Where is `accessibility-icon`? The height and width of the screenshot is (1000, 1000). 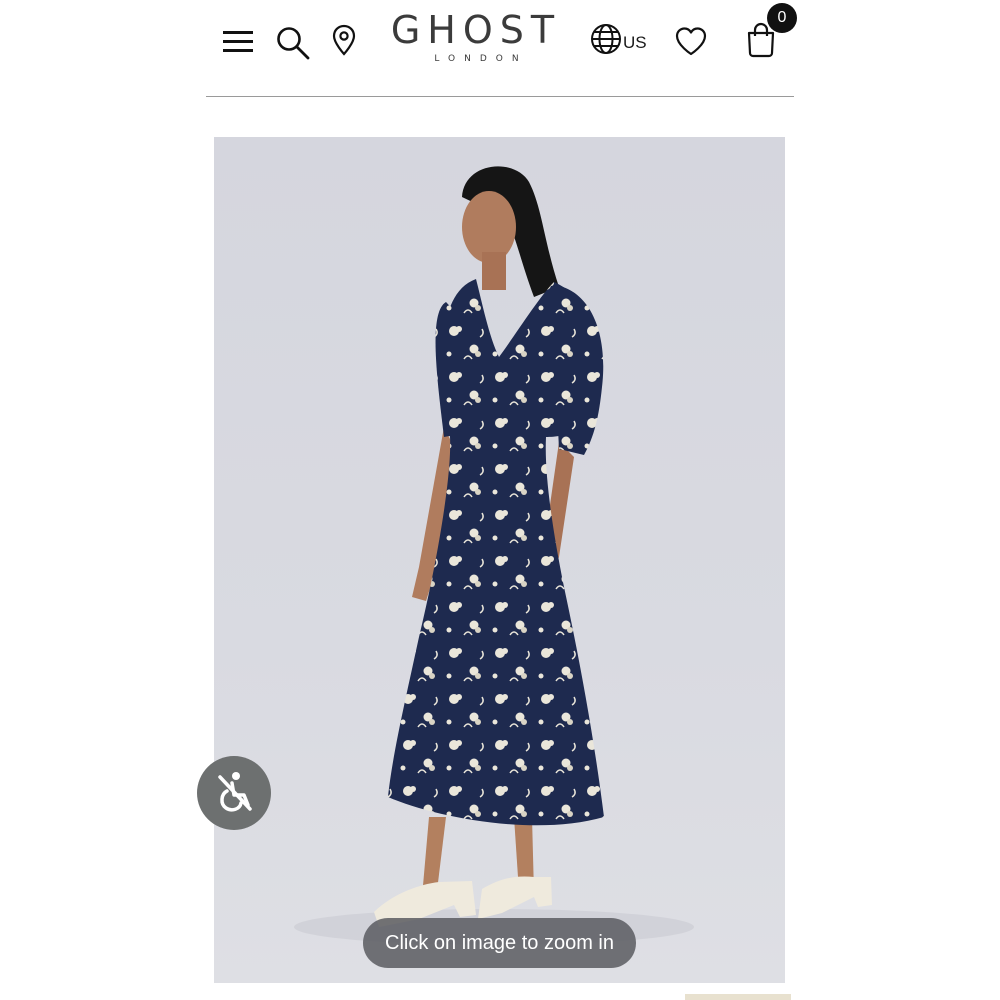 accessibility-icon is located at coordinates (234, 793).